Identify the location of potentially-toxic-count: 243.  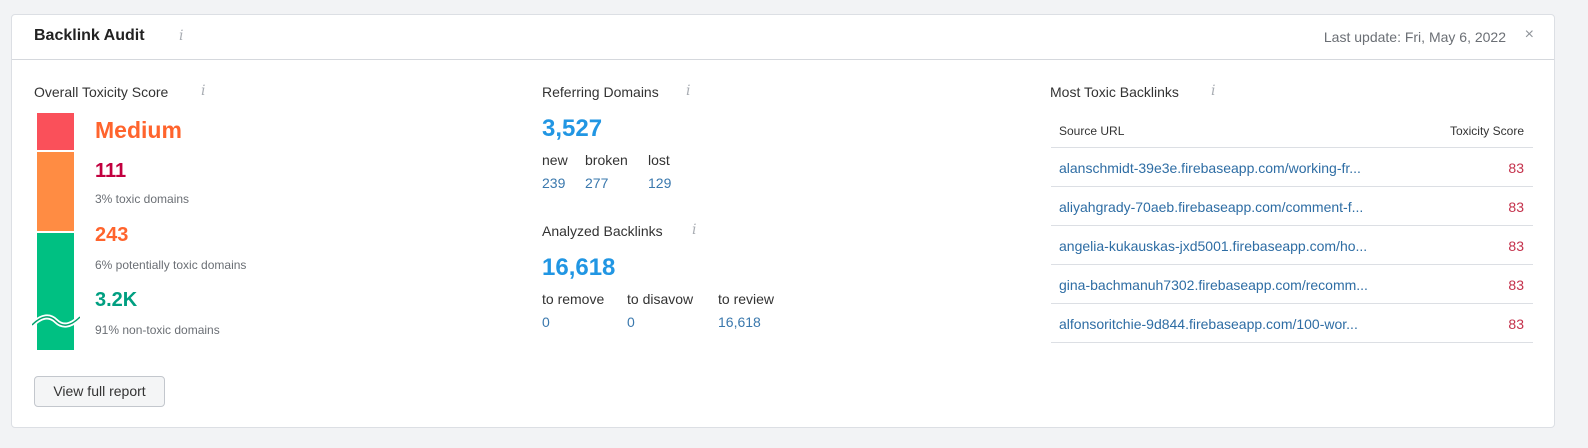
(111, 235).